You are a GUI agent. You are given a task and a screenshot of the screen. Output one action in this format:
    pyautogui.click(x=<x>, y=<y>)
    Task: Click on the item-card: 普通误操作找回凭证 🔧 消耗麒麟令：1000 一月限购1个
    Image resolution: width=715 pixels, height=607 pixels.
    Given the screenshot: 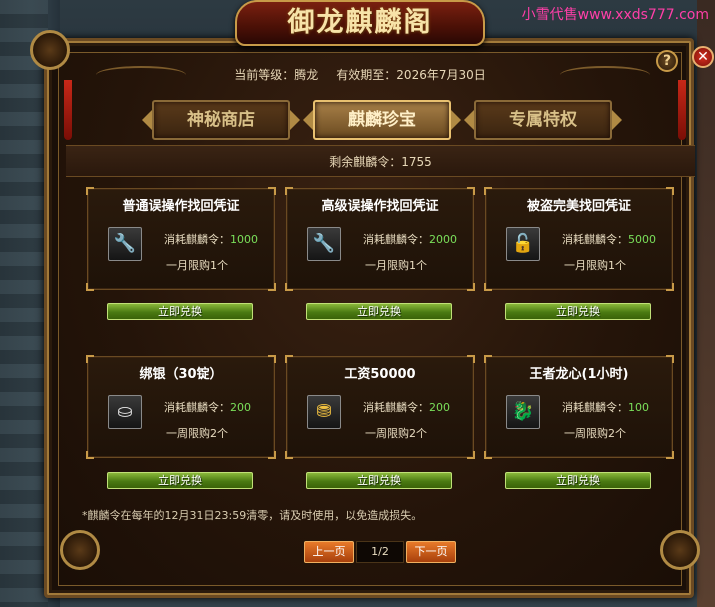 What is the action you would take?
    pyautogui.click(x=181, y=239)
    